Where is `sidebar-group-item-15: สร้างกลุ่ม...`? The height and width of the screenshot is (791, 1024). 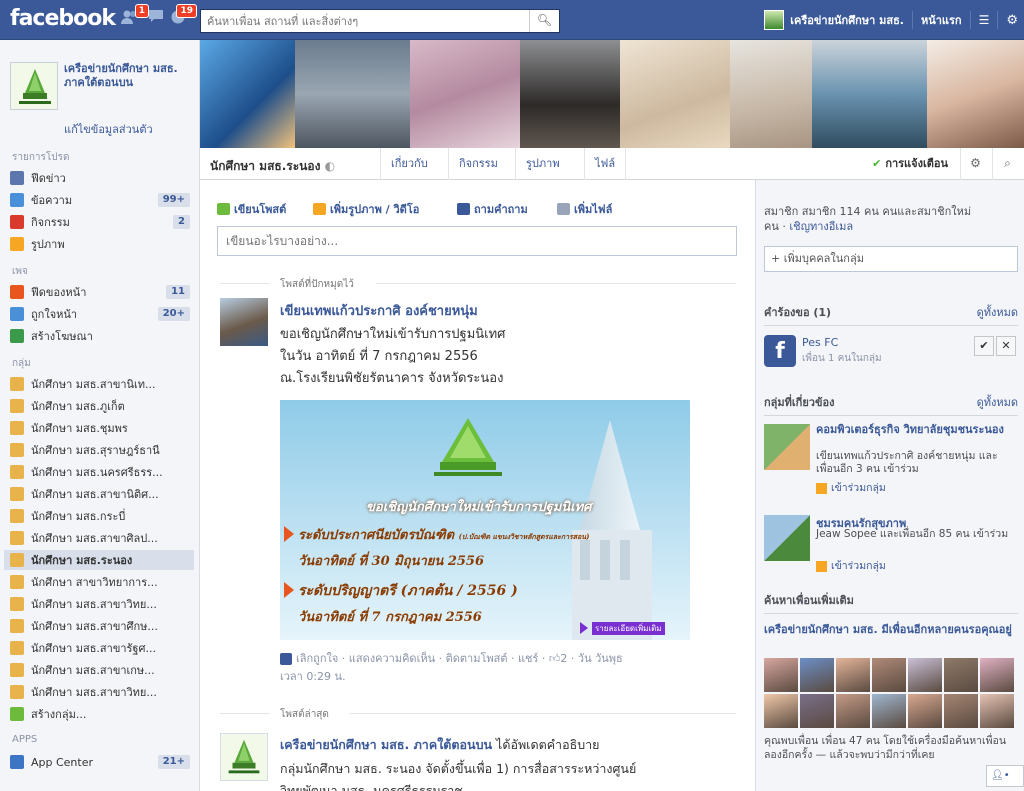 sidebar-group-item-15: สร้างกลุ่ม... is located at coordinates (102, 714).